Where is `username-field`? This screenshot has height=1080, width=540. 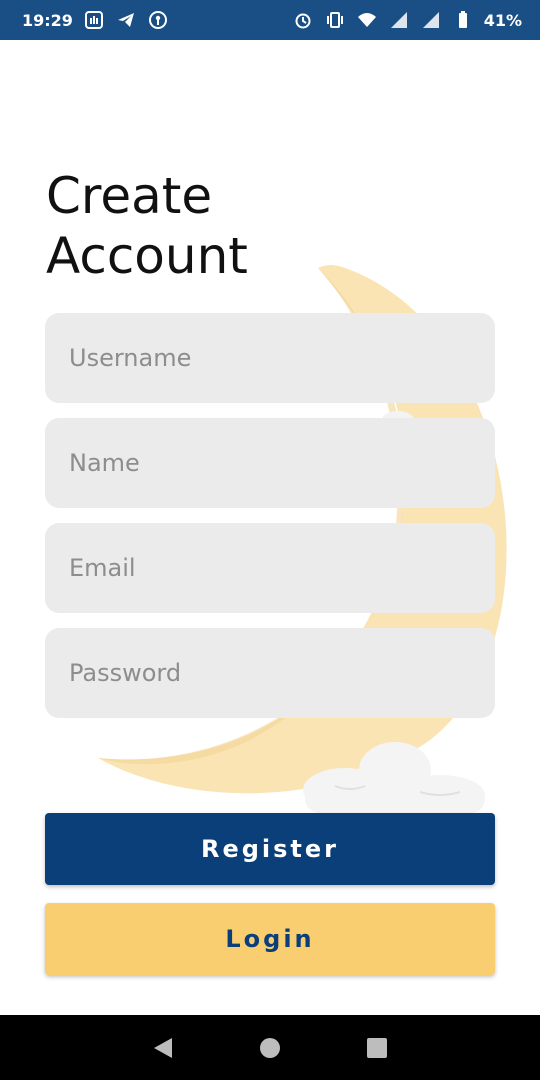 username-field is located at coordinates (270, 358).